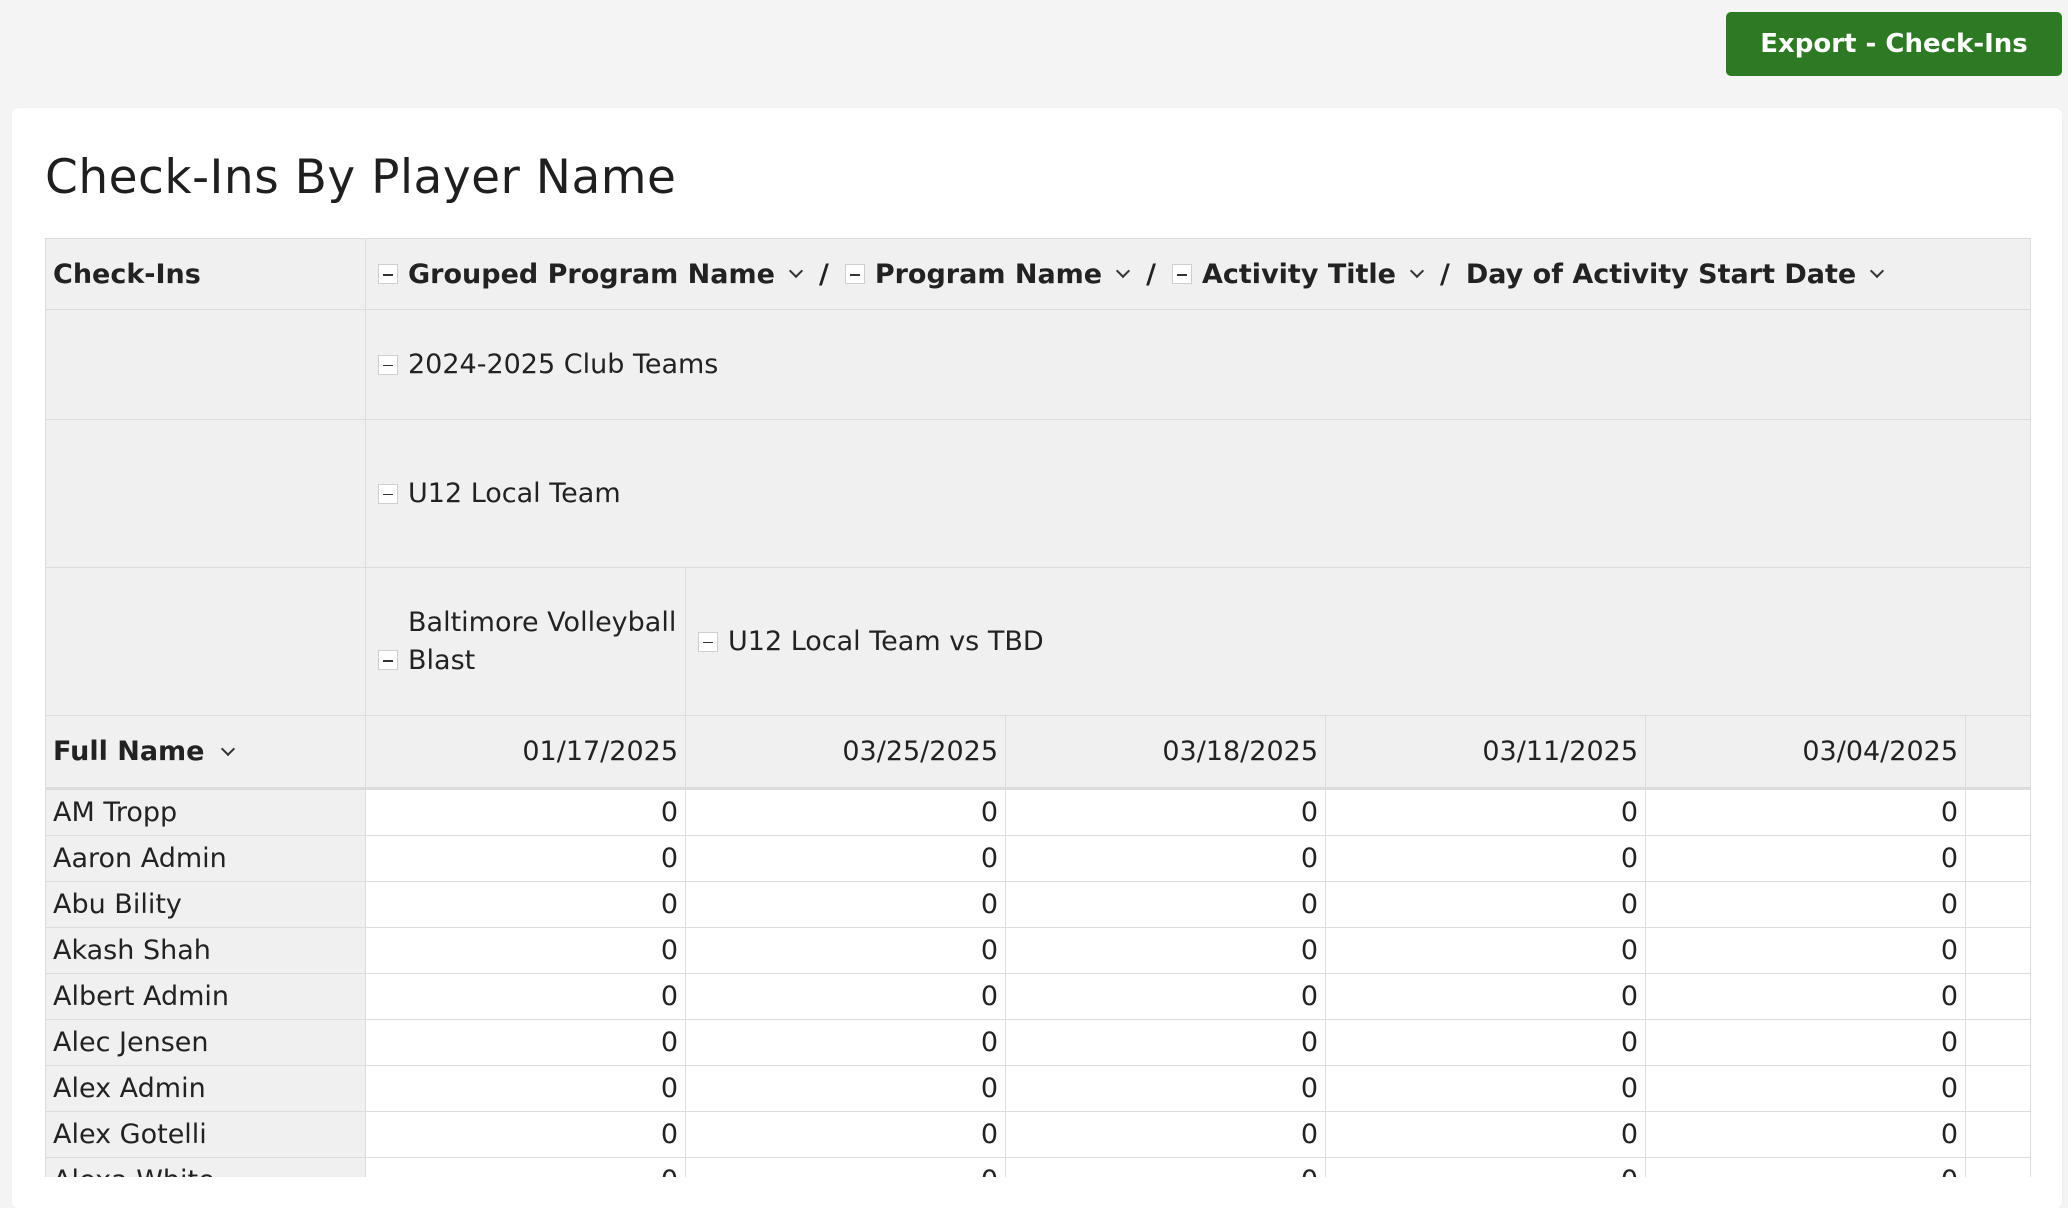 Image resolution: width=2068 pixels, height=1208 pixels. What do you see at coordinates (591, 274) in the screenshot?
I see `field-grouped-program-name: Grouped Program Name` at bounding box center [591, 274].